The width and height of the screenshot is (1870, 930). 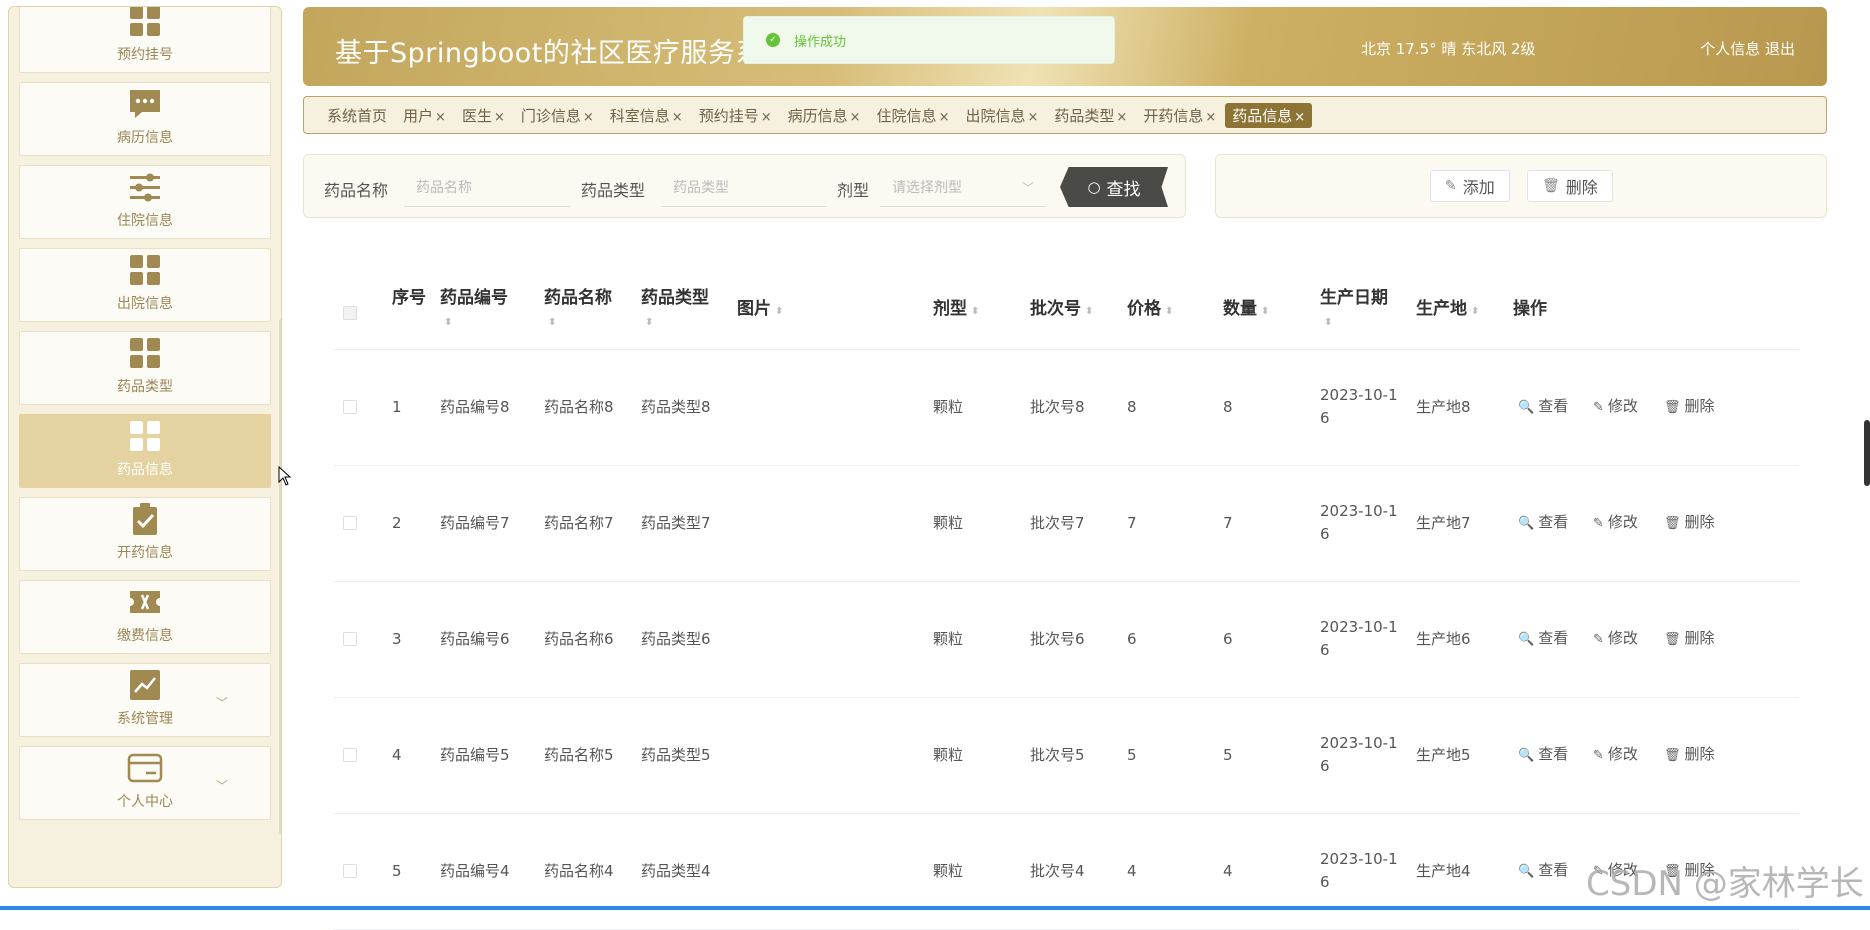 I want to click on tab: 药品类型 ×, so click(x=1090, y=115).